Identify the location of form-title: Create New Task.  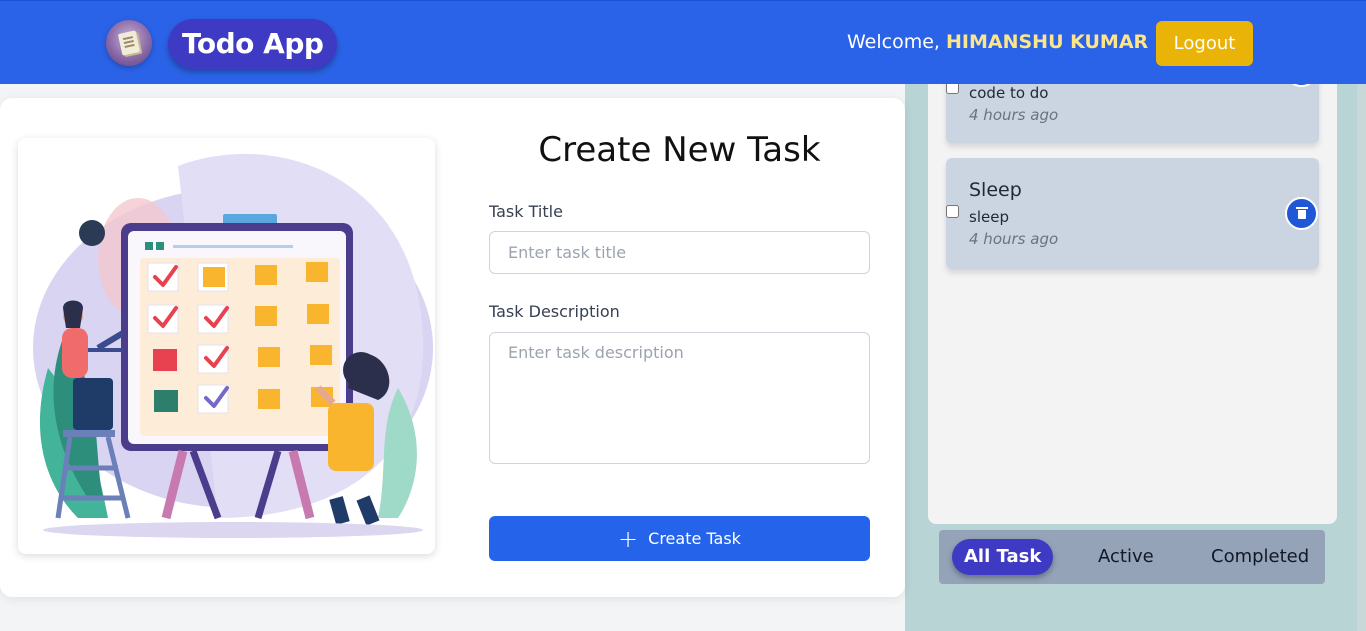
(679, 150).